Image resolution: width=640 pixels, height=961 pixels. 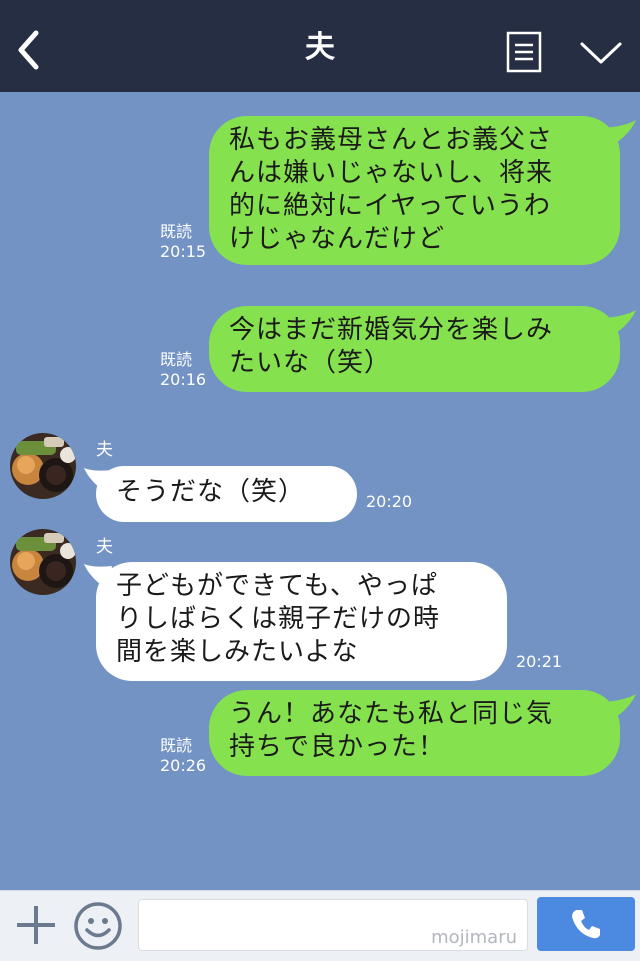 What do you see at coordinates (333, 925) in the screenshot?
I see `message-input: mojimaru` at bounding box center [333, 925].